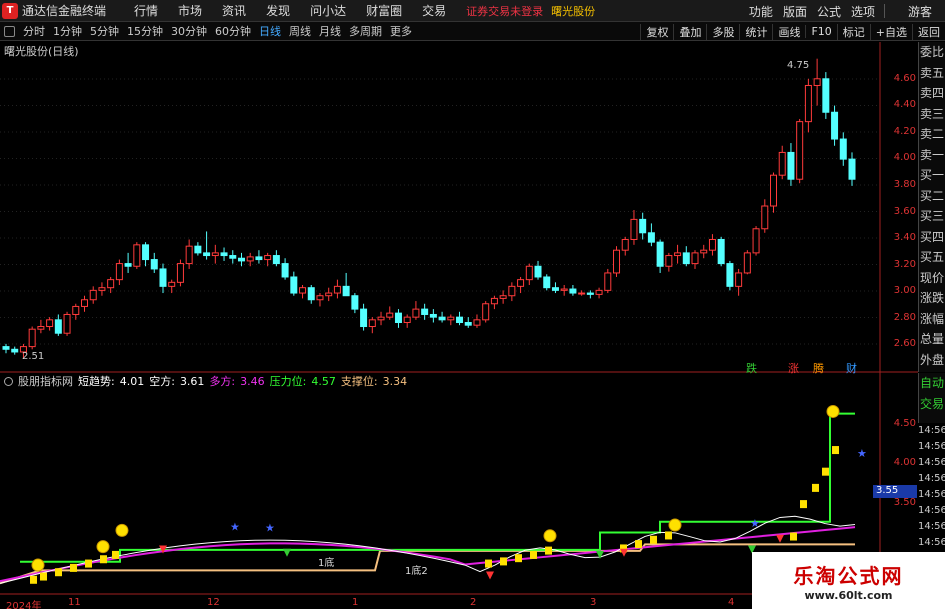  What do you see at coordinates (932, 216) in the screenshot?
I see `quote-item: 买三` at bounding box center [932, 216].